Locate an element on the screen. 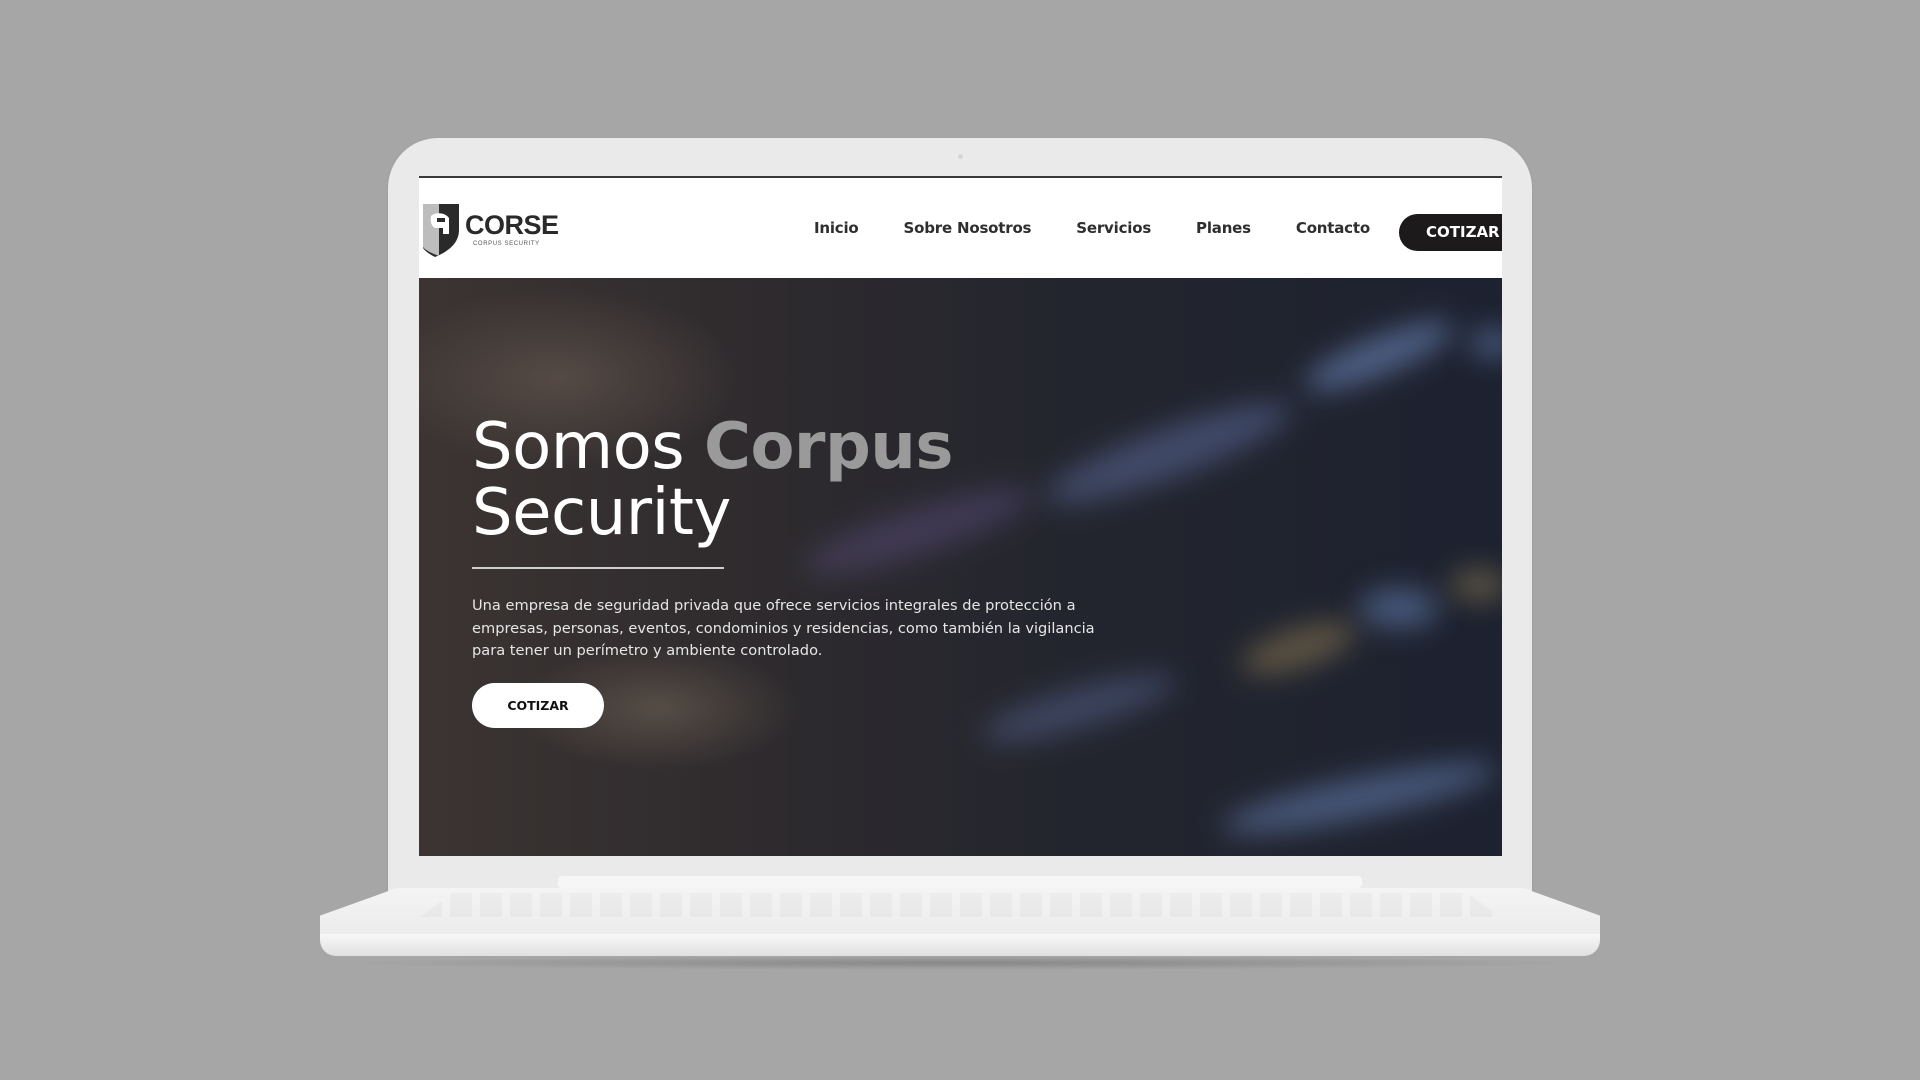 The height and width of the screenshot is (1080, 1920). shield-helmet-icon is located at coordinates (441, 230).